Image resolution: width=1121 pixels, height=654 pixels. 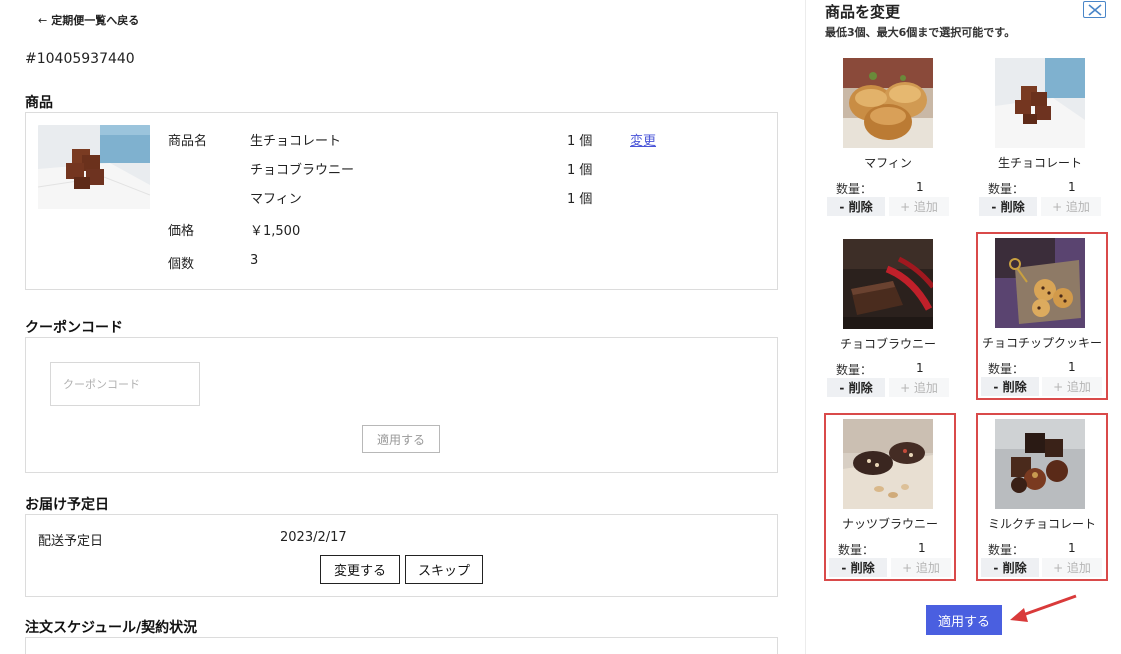 I want to click on product-card-brownie: チョコブラウニー 数量： 1 - 削除 + 追加, so click(x=888, y=319).